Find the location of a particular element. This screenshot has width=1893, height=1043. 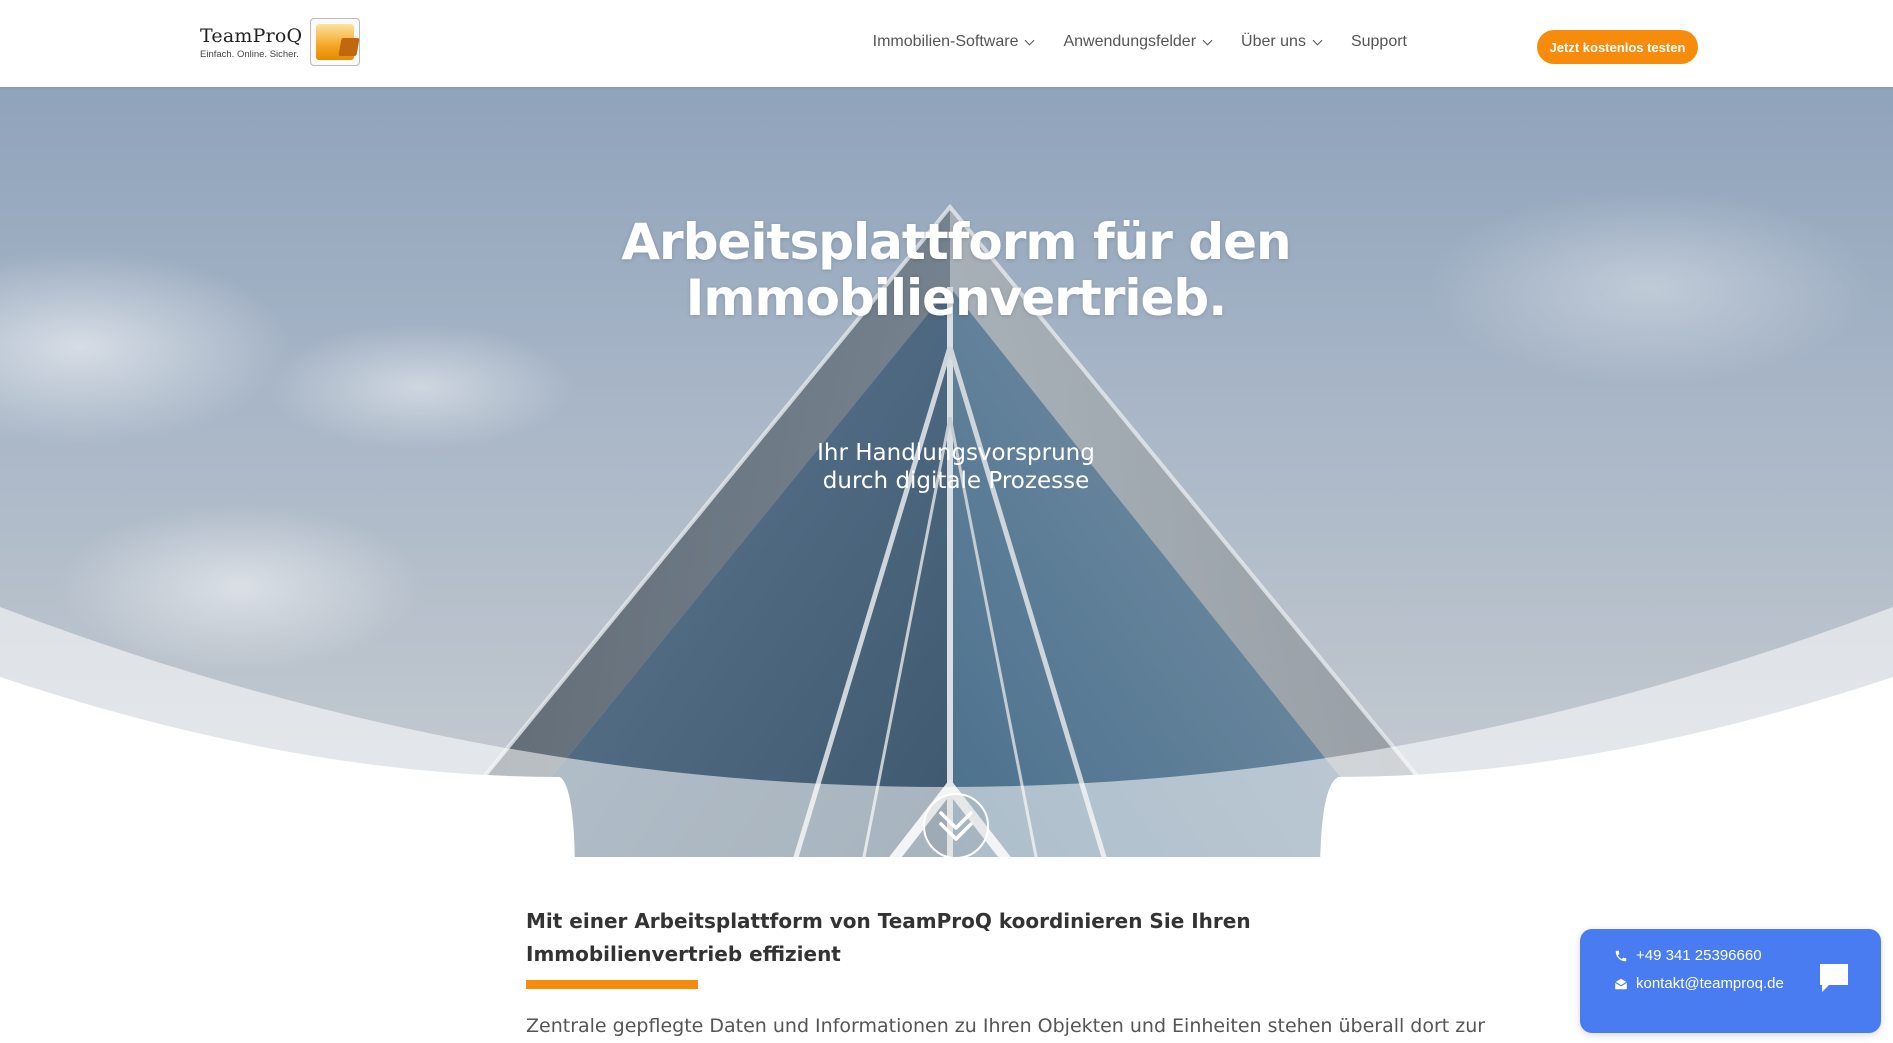

logo-text: TeamProQ Einfach. Online. Sicher. is located at coordinates (251, 42).